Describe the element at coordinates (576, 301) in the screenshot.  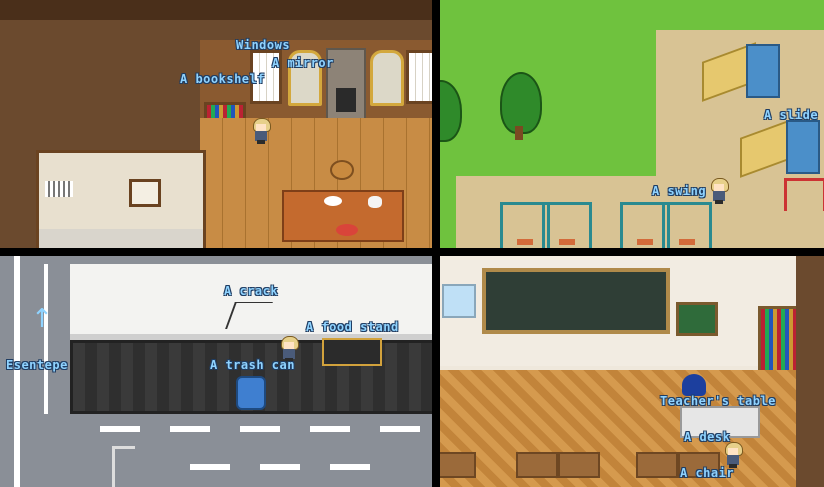
I see `blackboard` at that location.